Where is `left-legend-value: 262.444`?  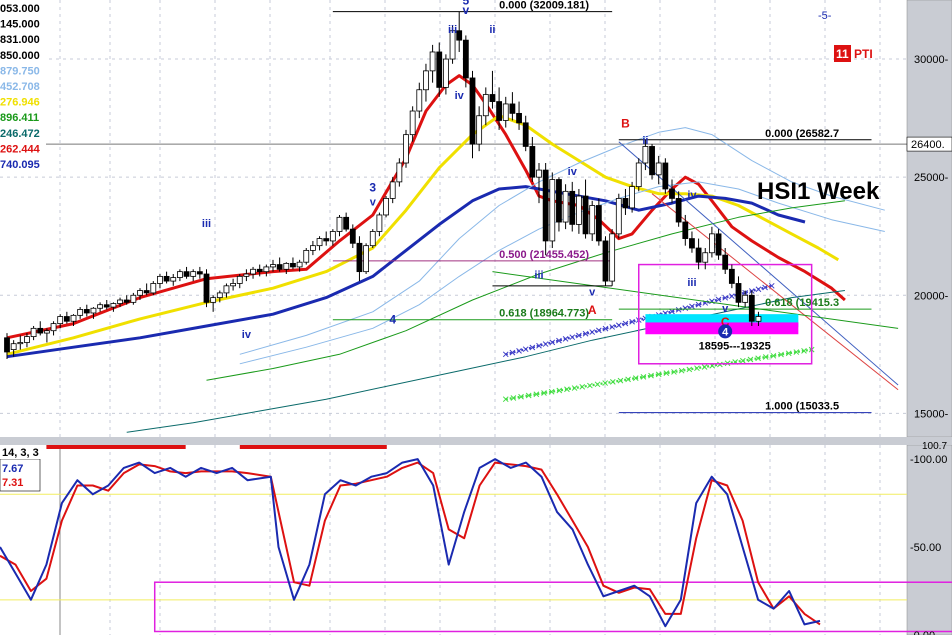 left-legend-value: 262.444 is located at coordinates (20, 149).